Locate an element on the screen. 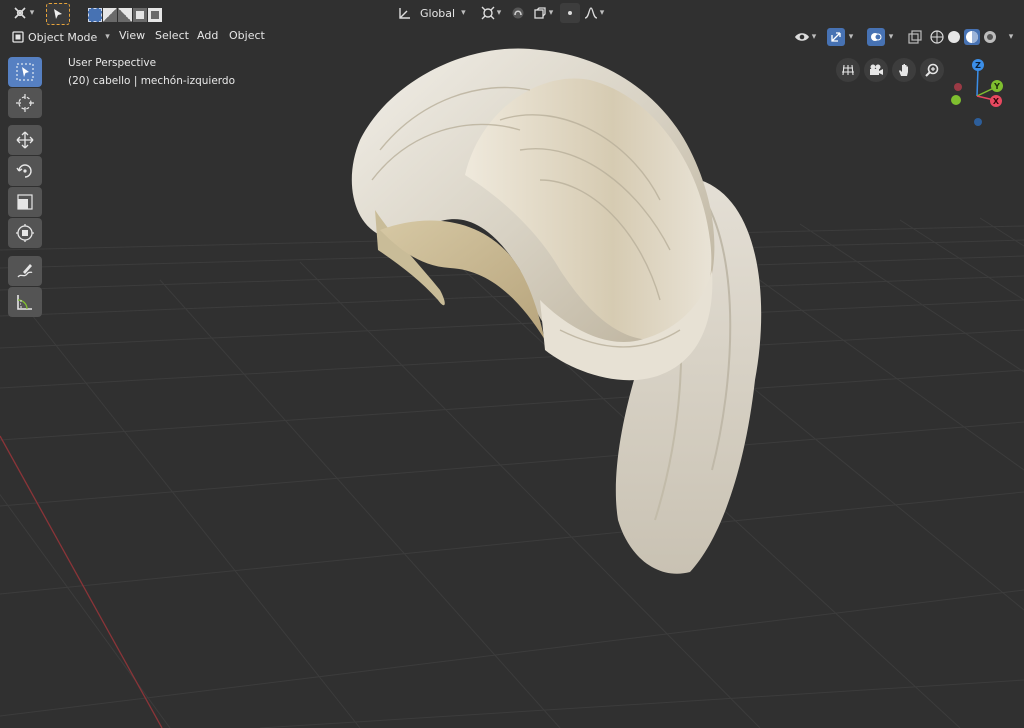 Image resolution: width=1024 pixels, height=728 pixels. scale-icon is located at coordinates (25, 202).